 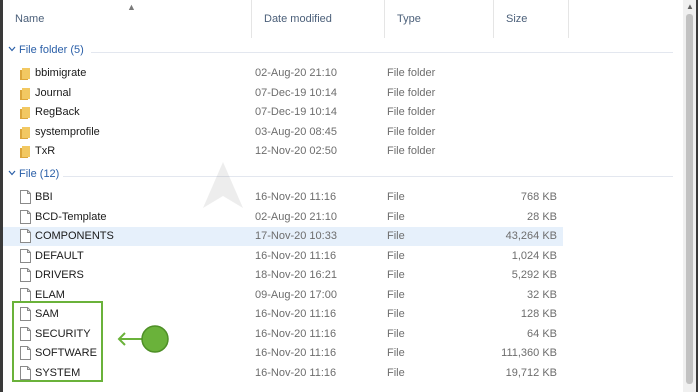 What do you see at coordinates (61, 73) in the screenshot?
I see `item-name: bbimigrate` at bounding box center [61, 73].